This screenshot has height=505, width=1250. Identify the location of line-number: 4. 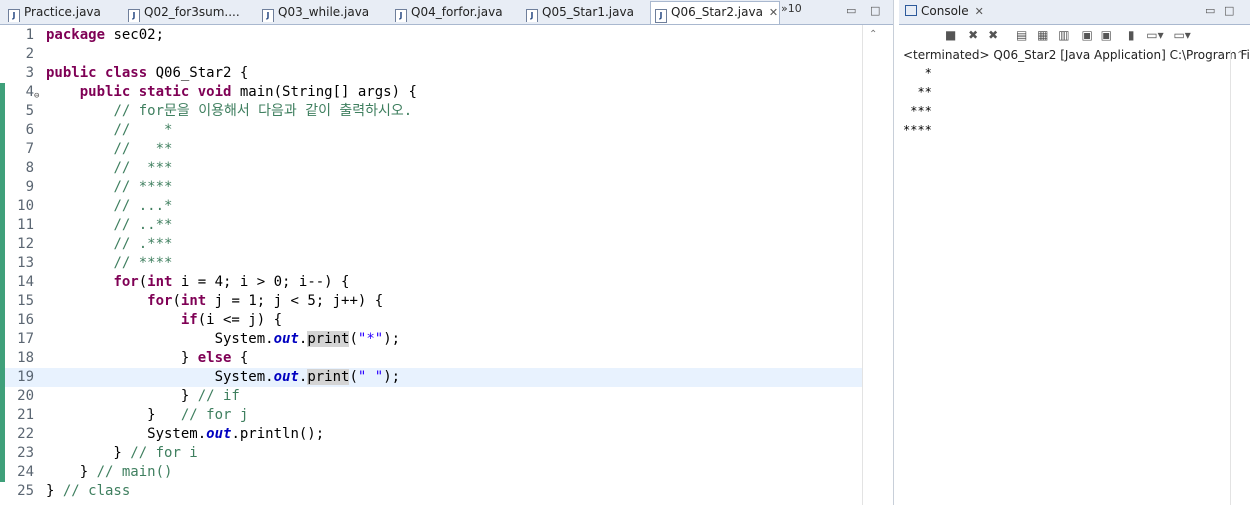
(29, 92).